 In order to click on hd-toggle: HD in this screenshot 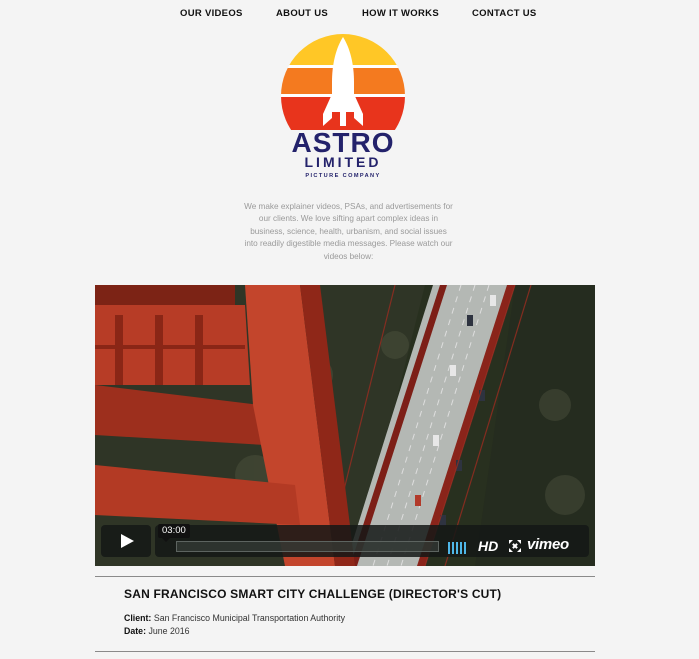, I will do `click(488, 546)`.